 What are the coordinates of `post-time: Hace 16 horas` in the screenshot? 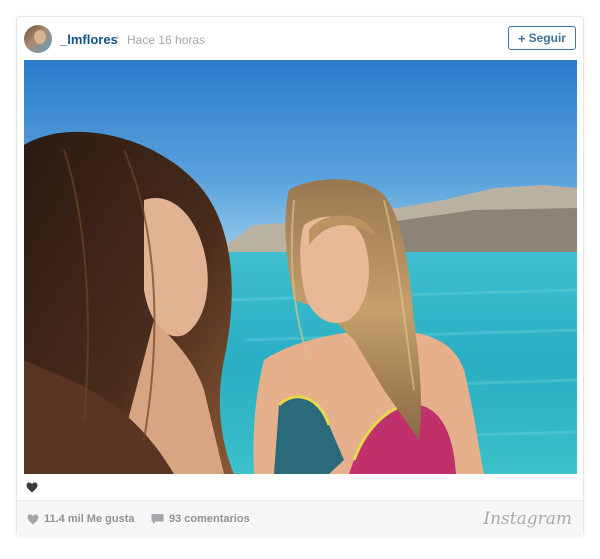 It's located at (166, 40).